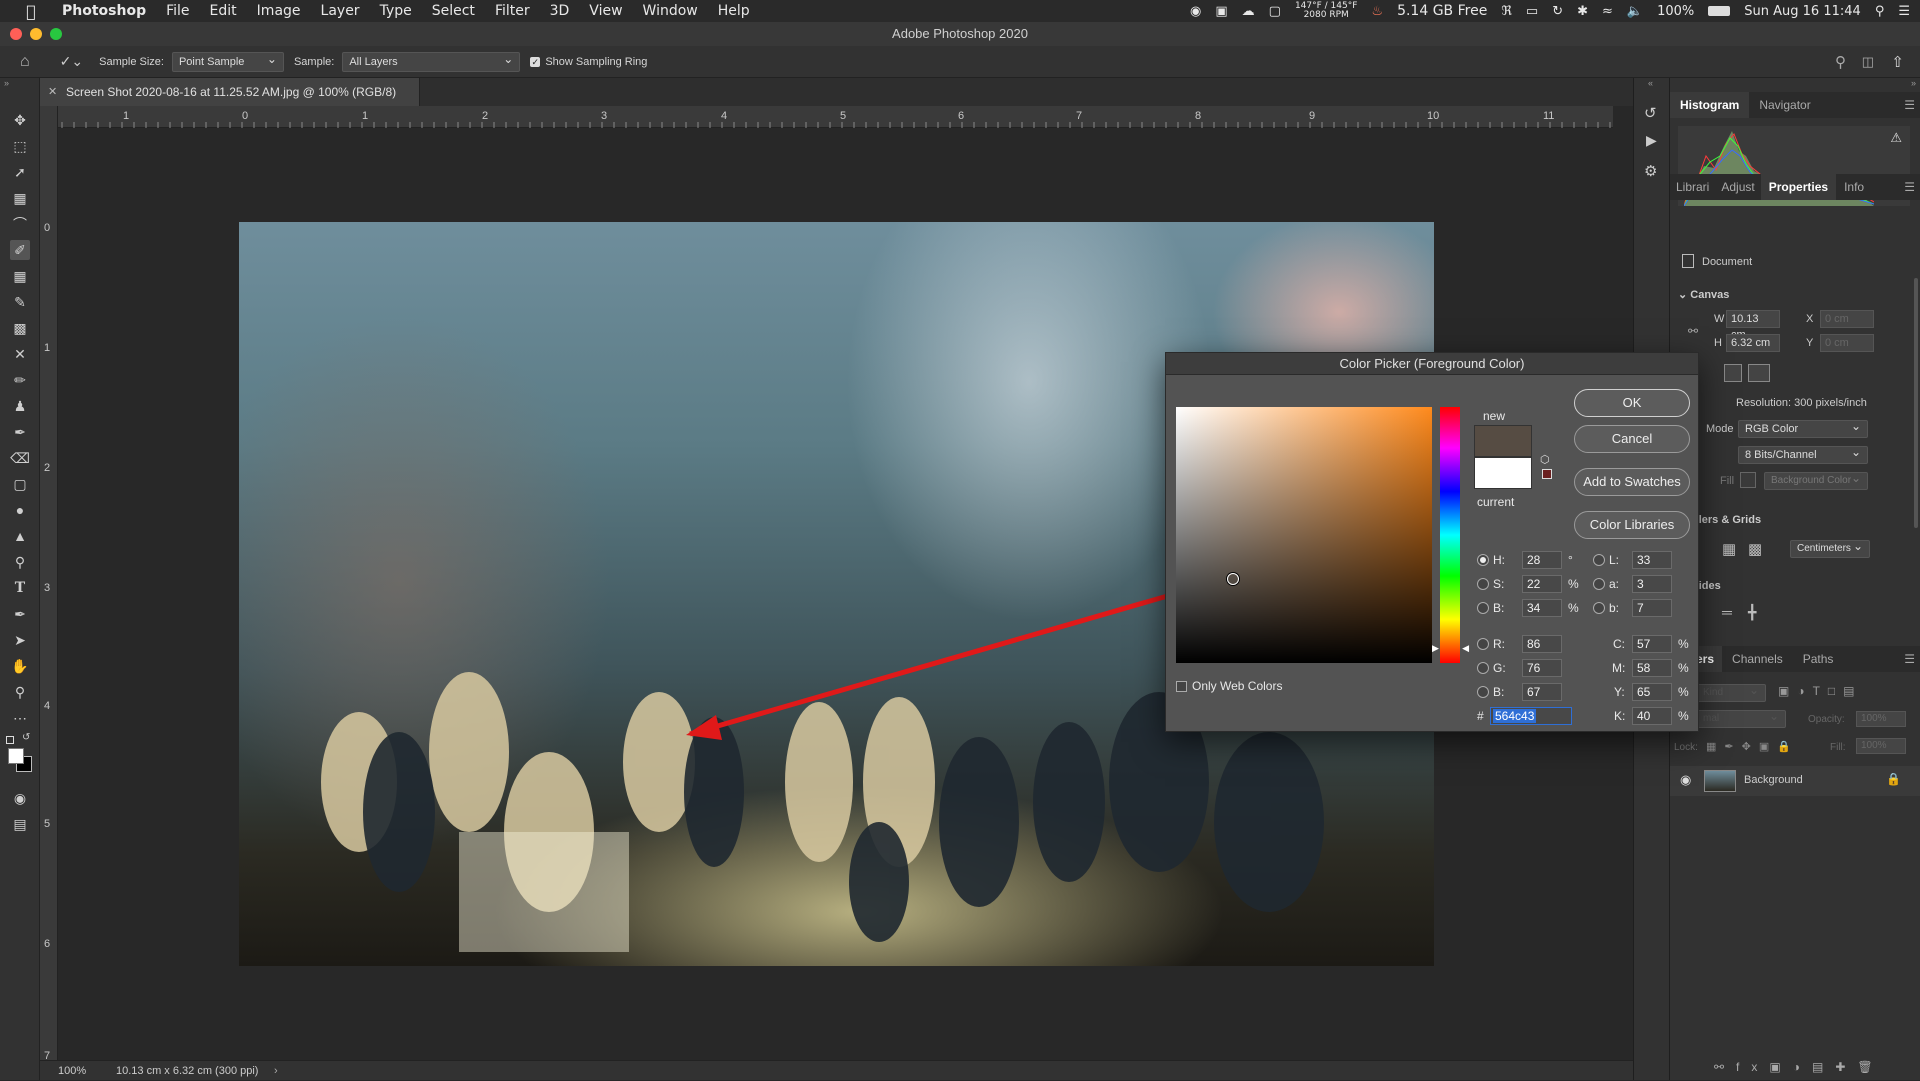 This screenshot has width=1920, height=1081. What do you see at coordinates (20, 120) in the screenshot?
I see `move-tool-icon: ✥` at bounding box center [20, 120].